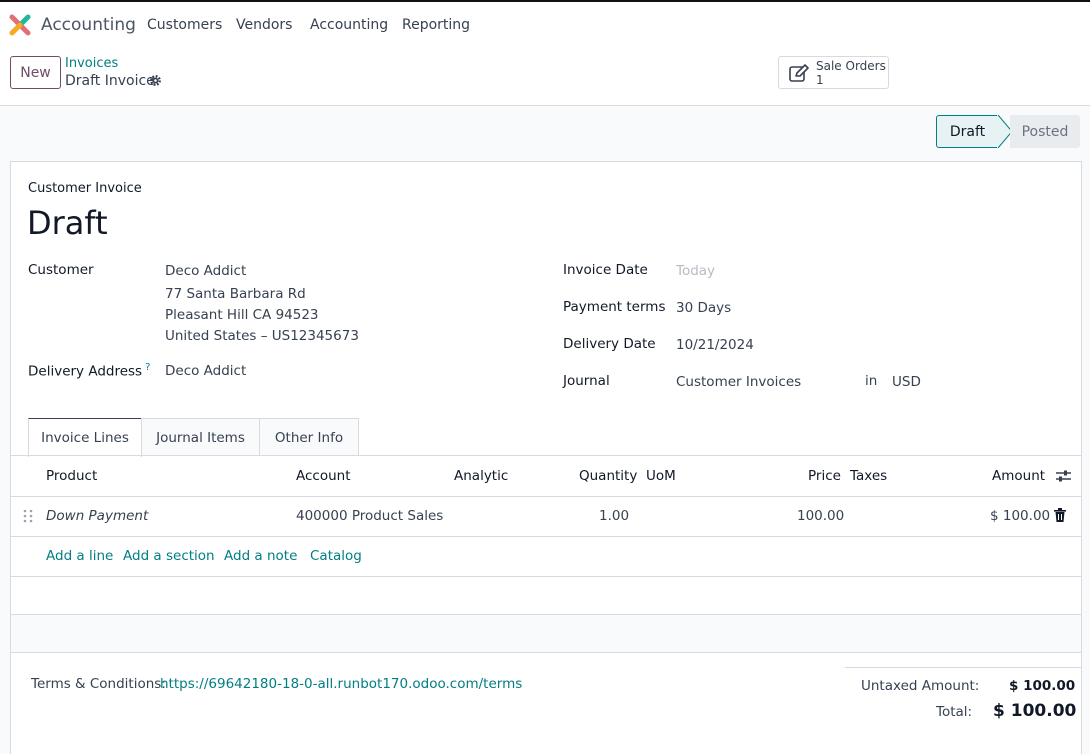 This screenshot has height=754, width=1090. What do you see at coordinates (20, 25) in the screenshot?
I see `app-logo-icon` at bounding box center [20, 25].